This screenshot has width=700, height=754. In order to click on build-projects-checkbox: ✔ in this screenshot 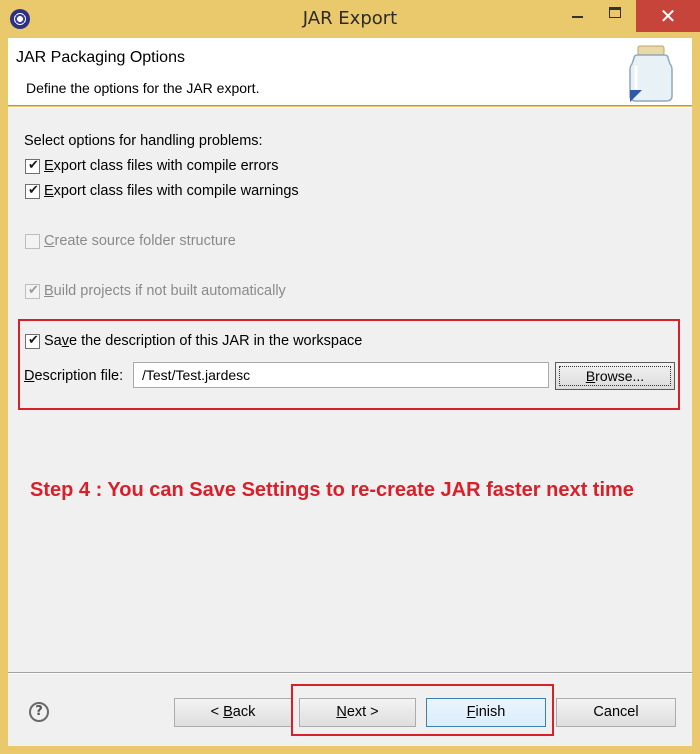, I will do `click(32, 291)`.